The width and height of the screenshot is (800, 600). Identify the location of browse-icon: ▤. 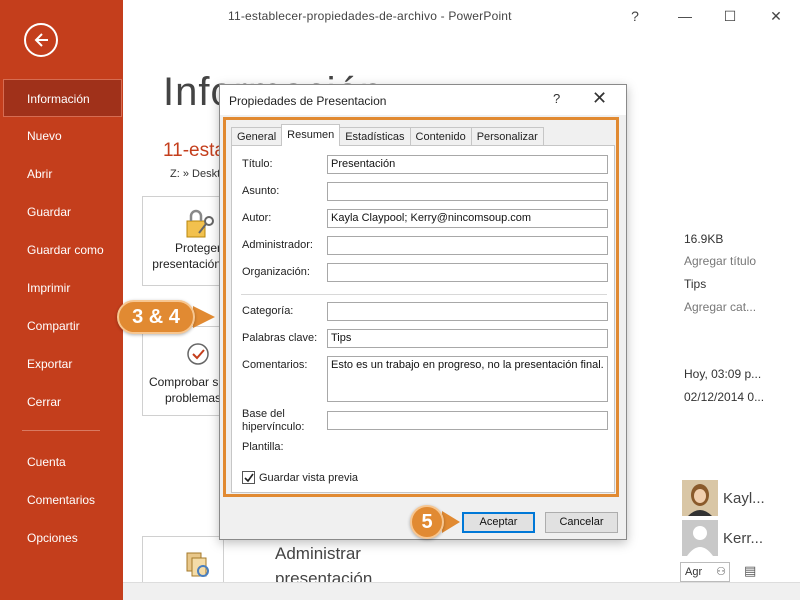
(750, 571).